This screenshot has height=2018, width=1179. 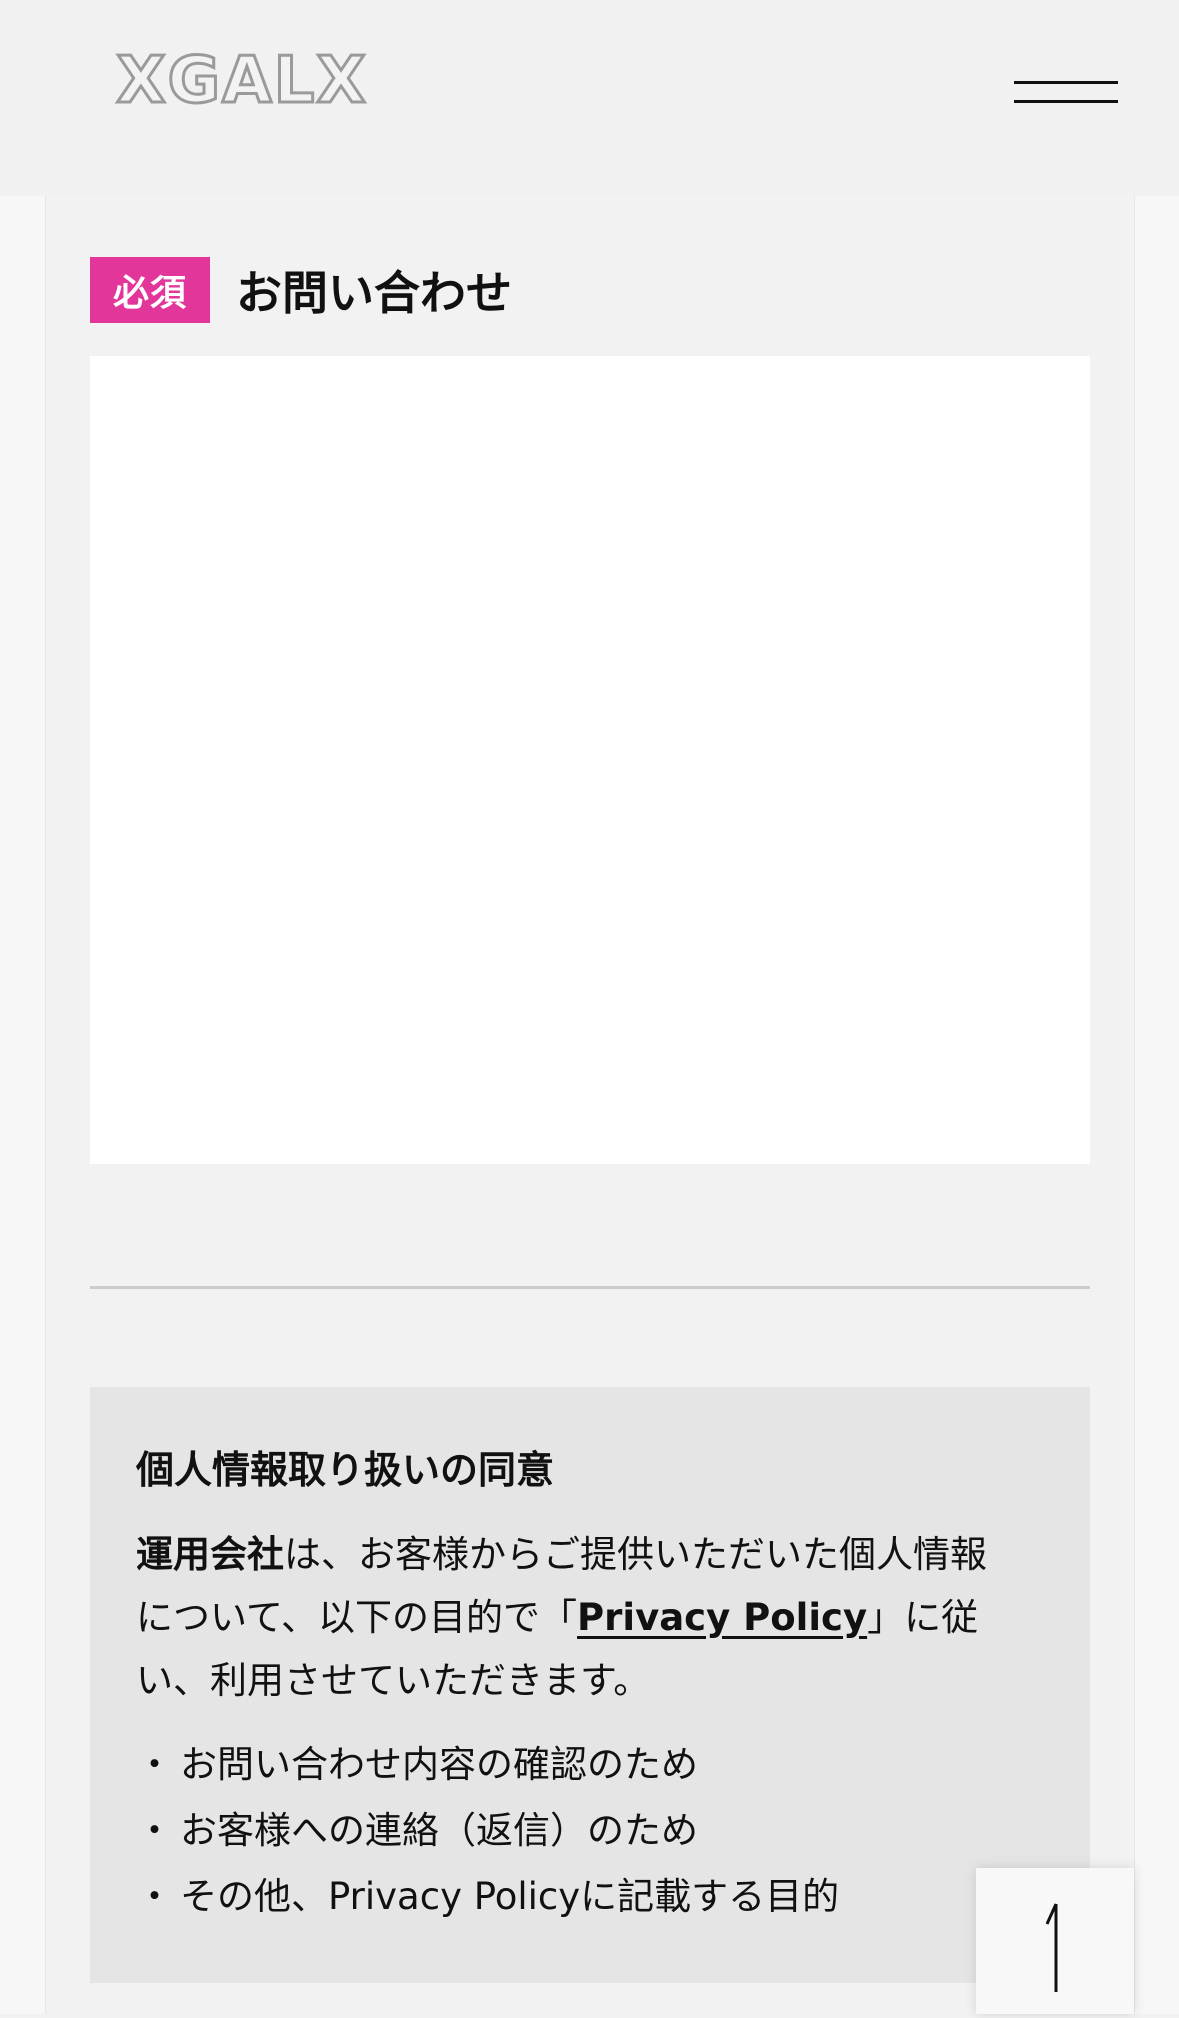 What do you see at coordinates (23, 1105) in the screenshot?
I see `page-gutter-left` at bounding box center [23, 1105].